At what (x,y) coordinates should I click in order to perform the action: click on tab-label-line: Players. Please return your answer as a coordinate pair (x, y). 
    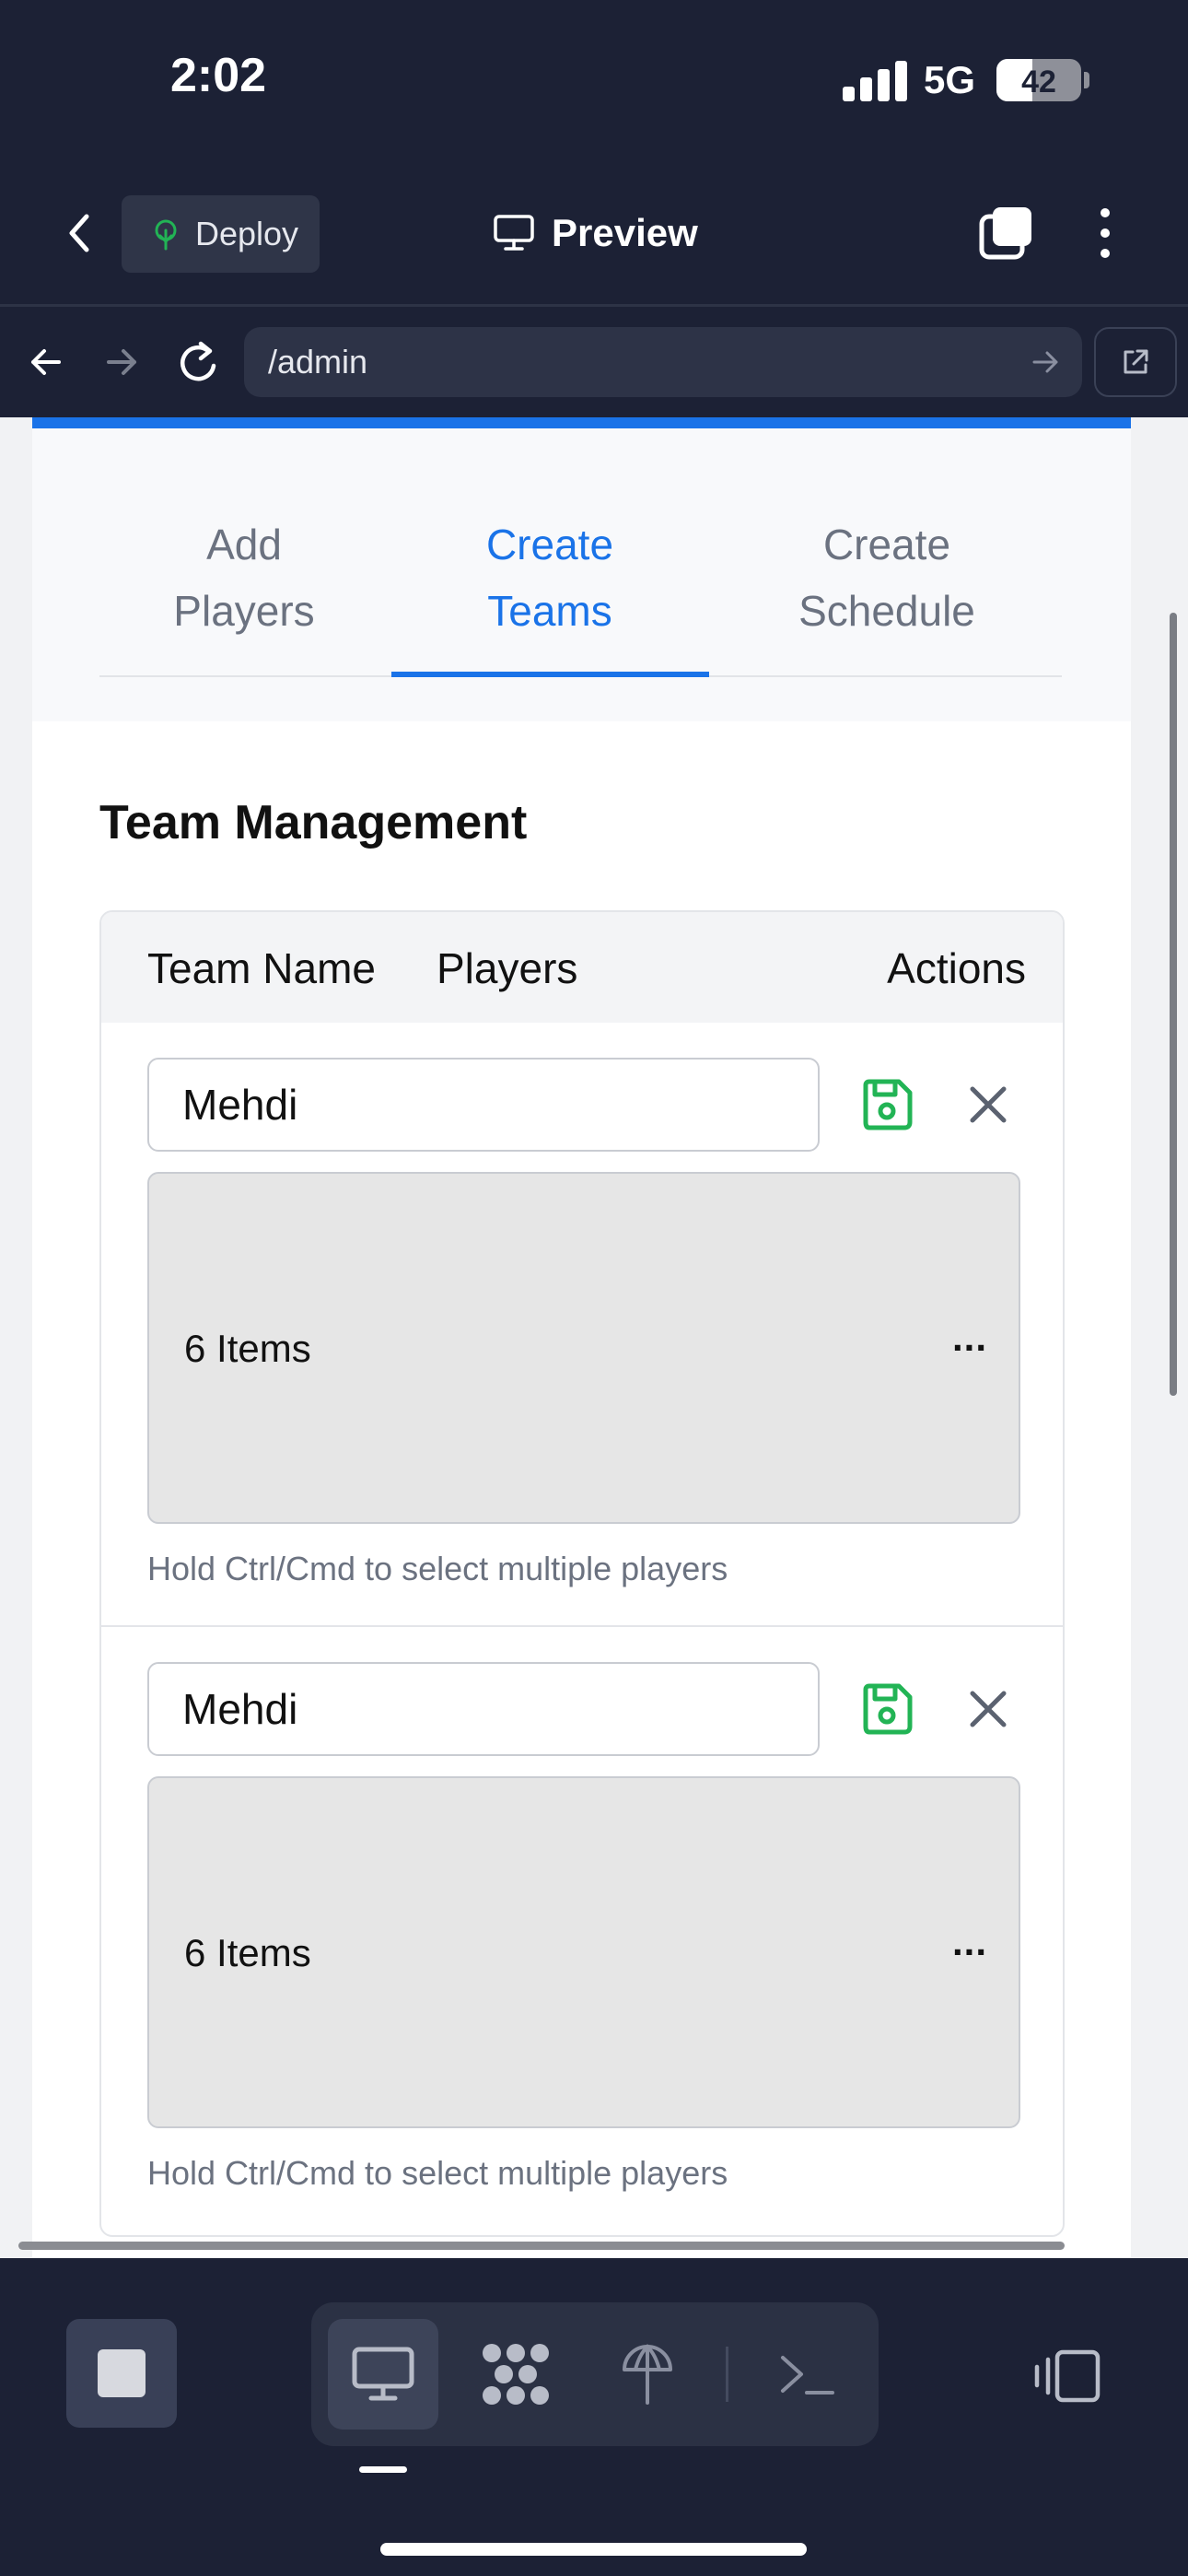
    Looking at the image, I should click on (244, 611).